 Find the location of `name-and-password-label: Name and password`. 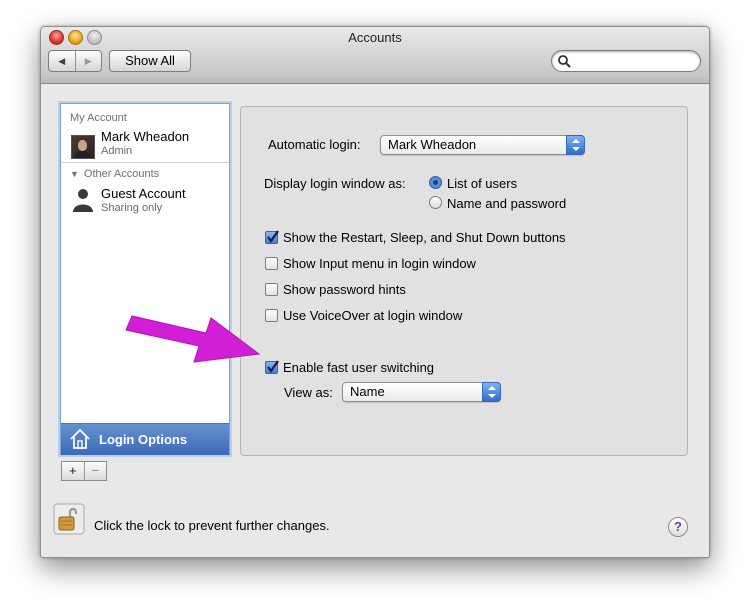

name-and-password-label: Name and password is located at coordinates (507, 203).